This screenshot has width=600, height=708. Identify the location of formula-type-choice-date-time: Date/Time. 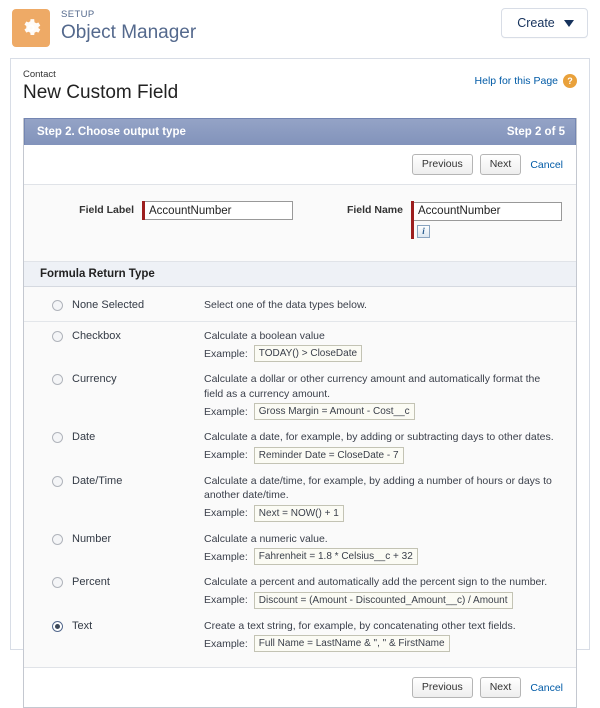
(114, 481).